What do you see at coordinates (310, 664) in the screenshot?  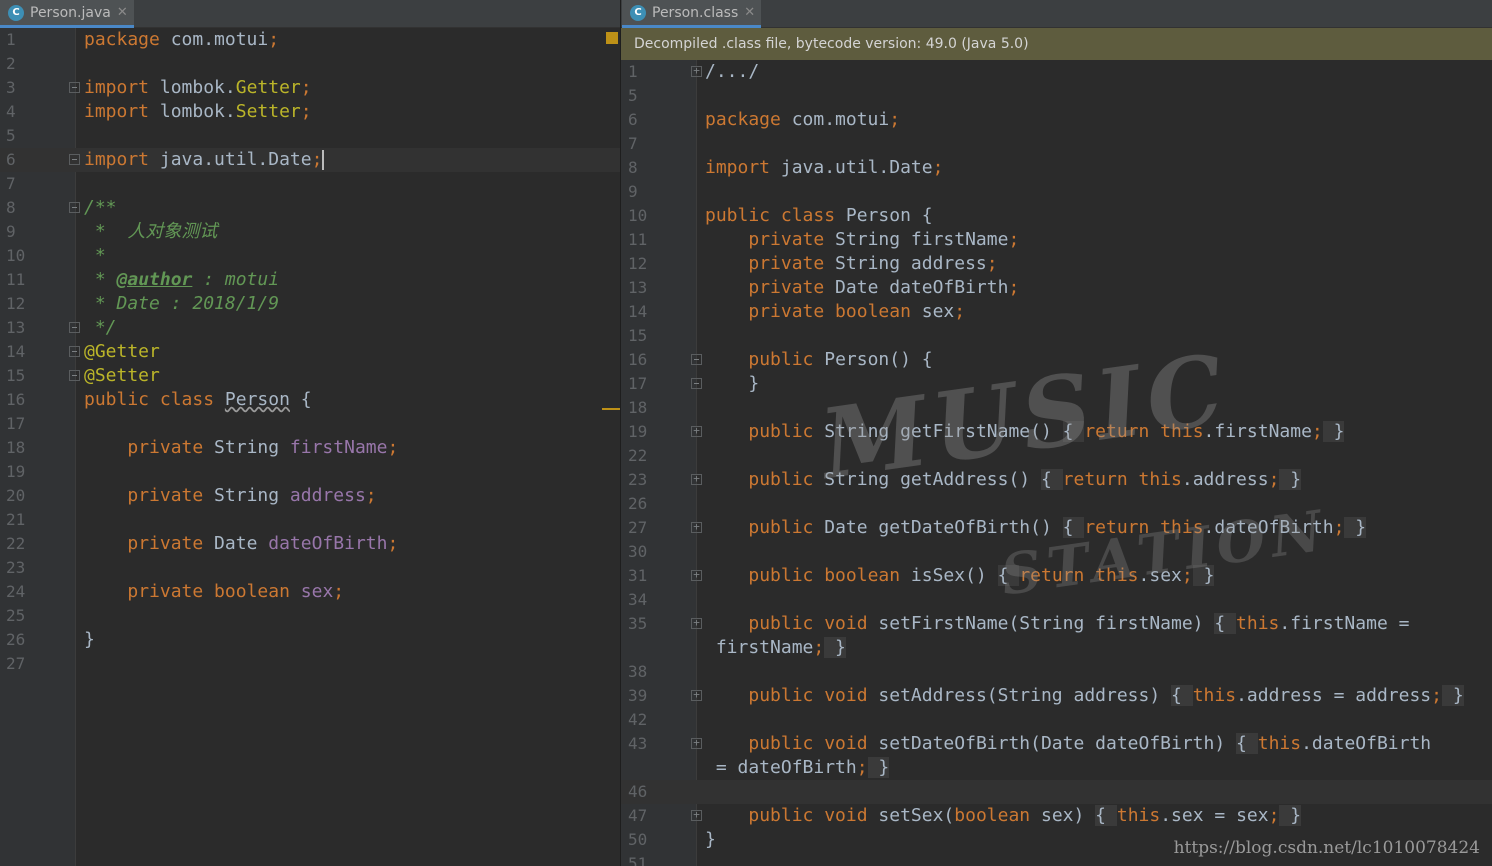 I see `code-line: 27` at bounding box center [310, 664].